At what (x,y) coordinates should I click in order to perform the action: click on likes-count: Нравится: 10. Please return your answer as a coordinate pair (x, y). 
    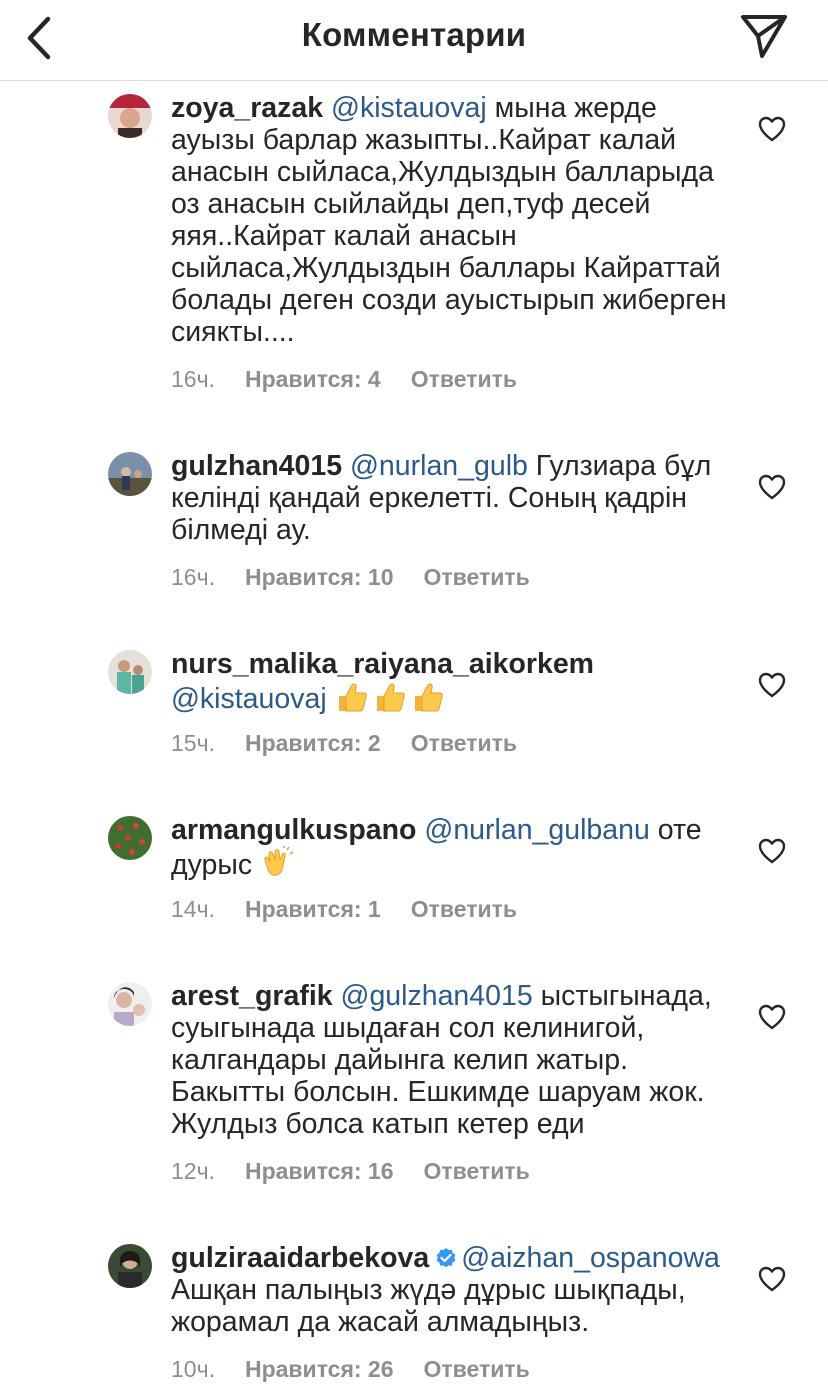
    Looking at the image, I should click on (319, 577).